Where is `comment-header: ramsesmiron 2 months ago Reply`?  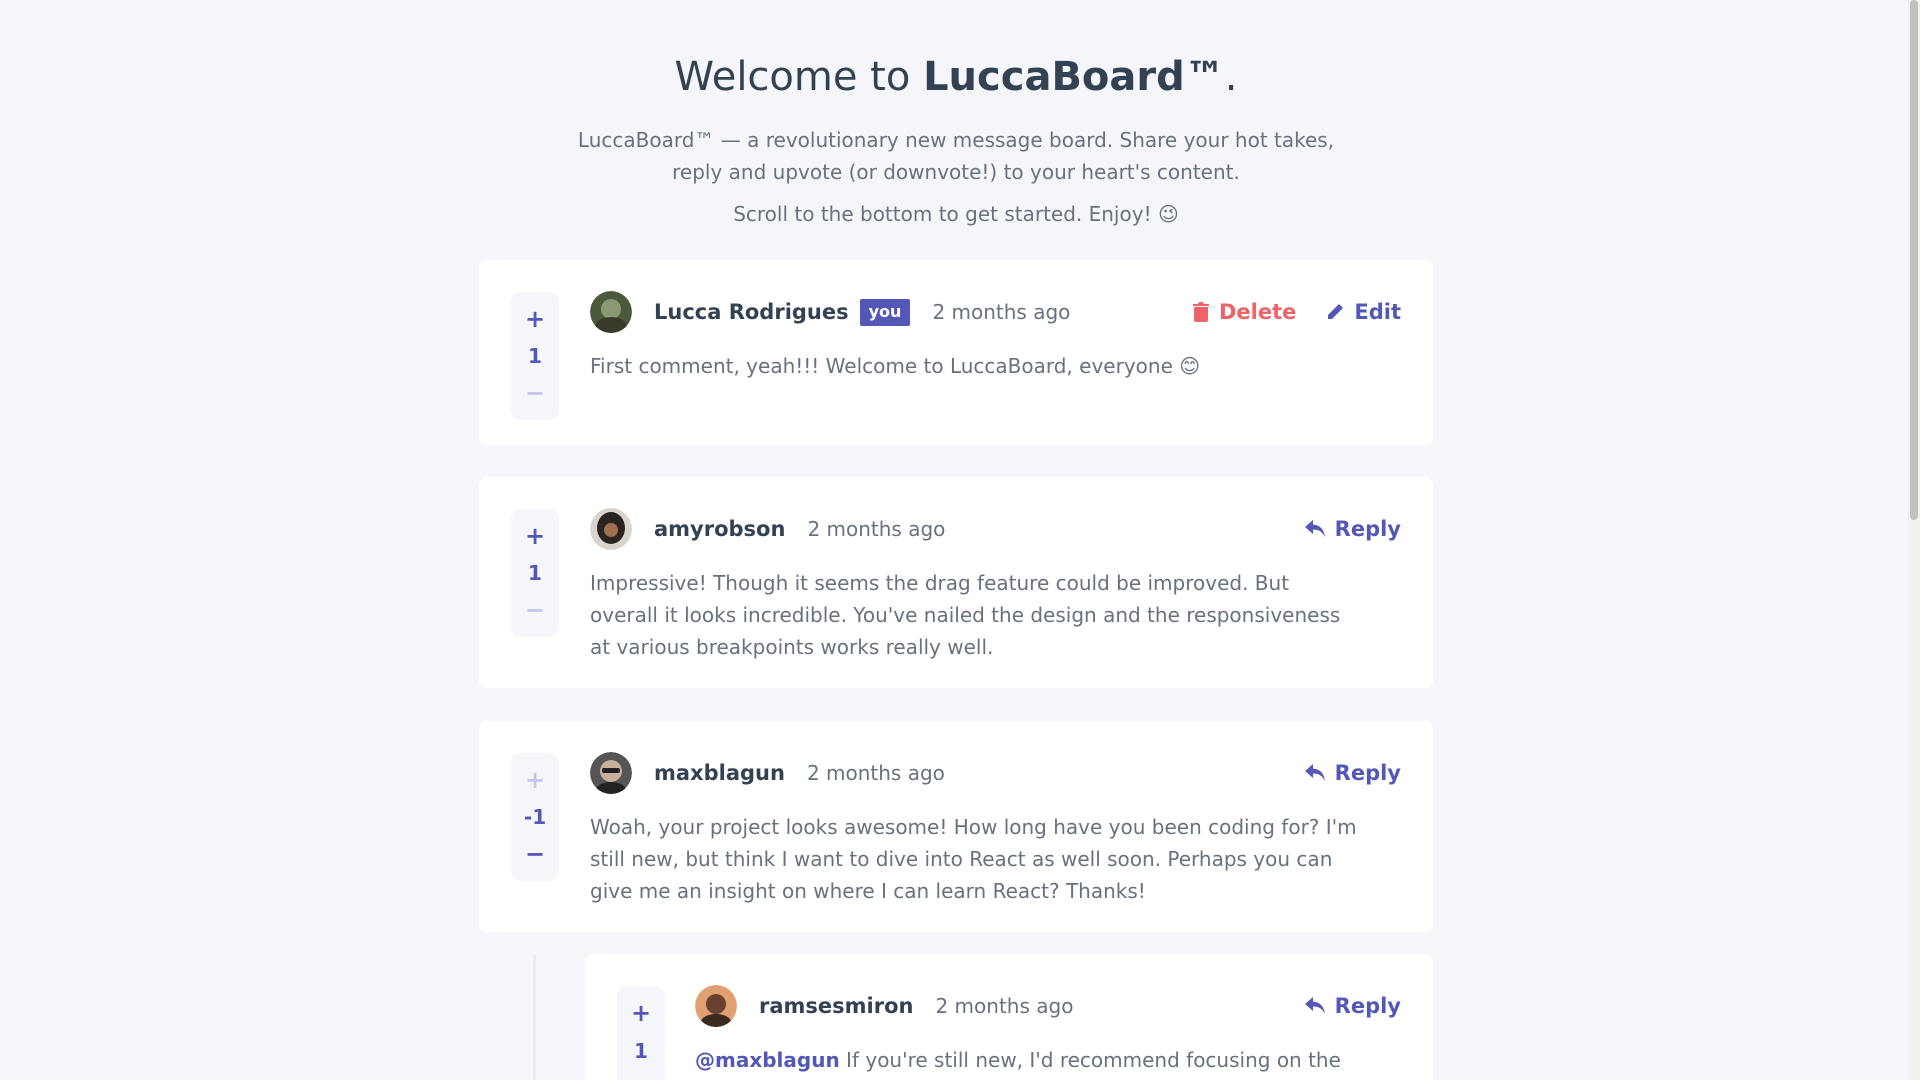 comment-header: ramsesmiron 2 months ago Reply is located at coordinates (1048, 1006).